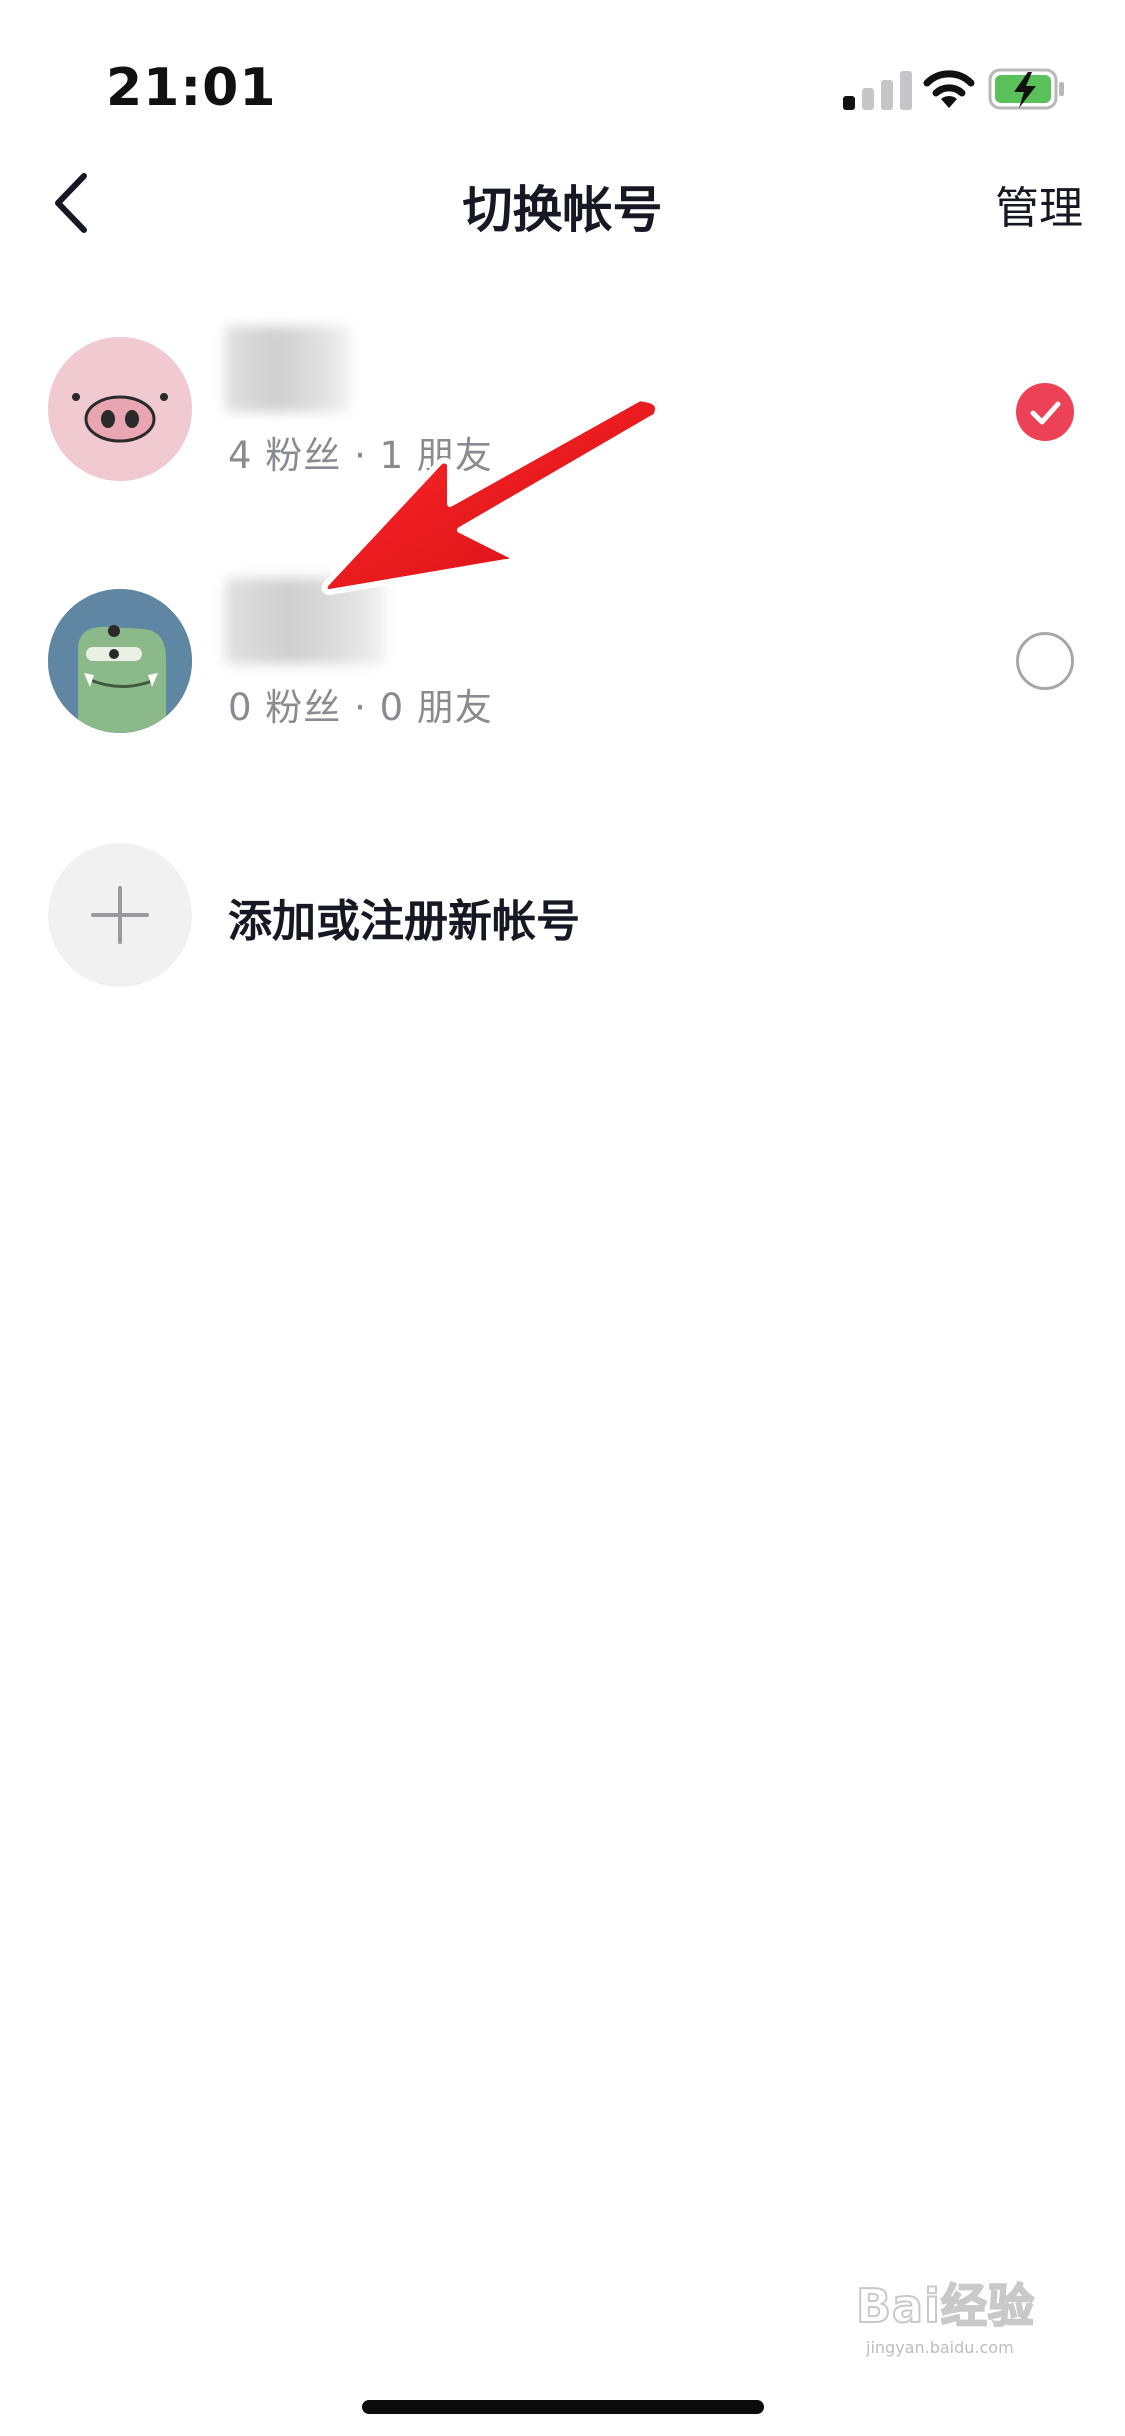 This screenshot has width=1125, height=2436. Describe the element at coordinates (562, 210) in the screenshot. I see `page-title: 切换帐号` at that location.